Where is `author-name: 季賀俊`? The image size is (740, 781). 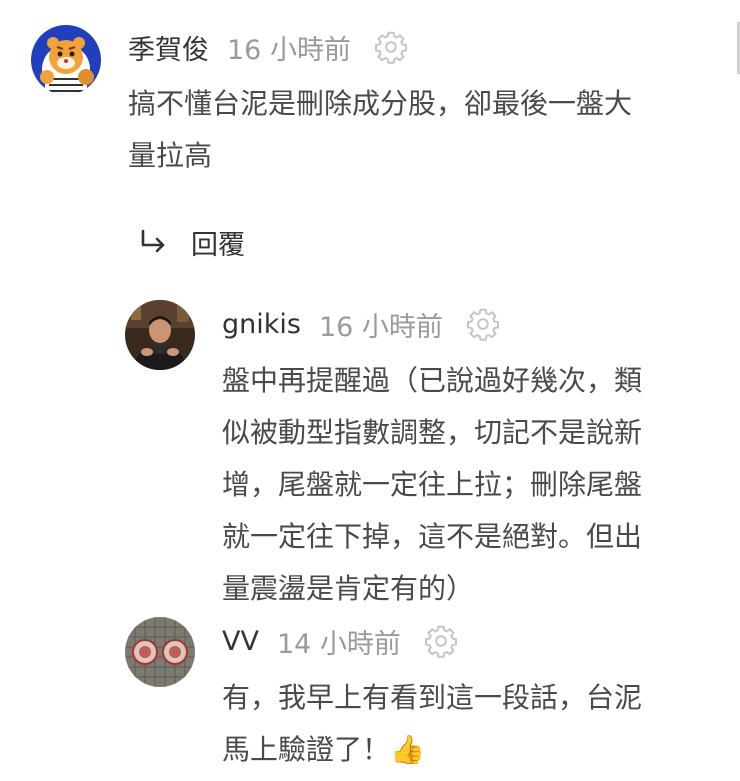 author-name: 季賀俊 is located at coordinates (168, 47).